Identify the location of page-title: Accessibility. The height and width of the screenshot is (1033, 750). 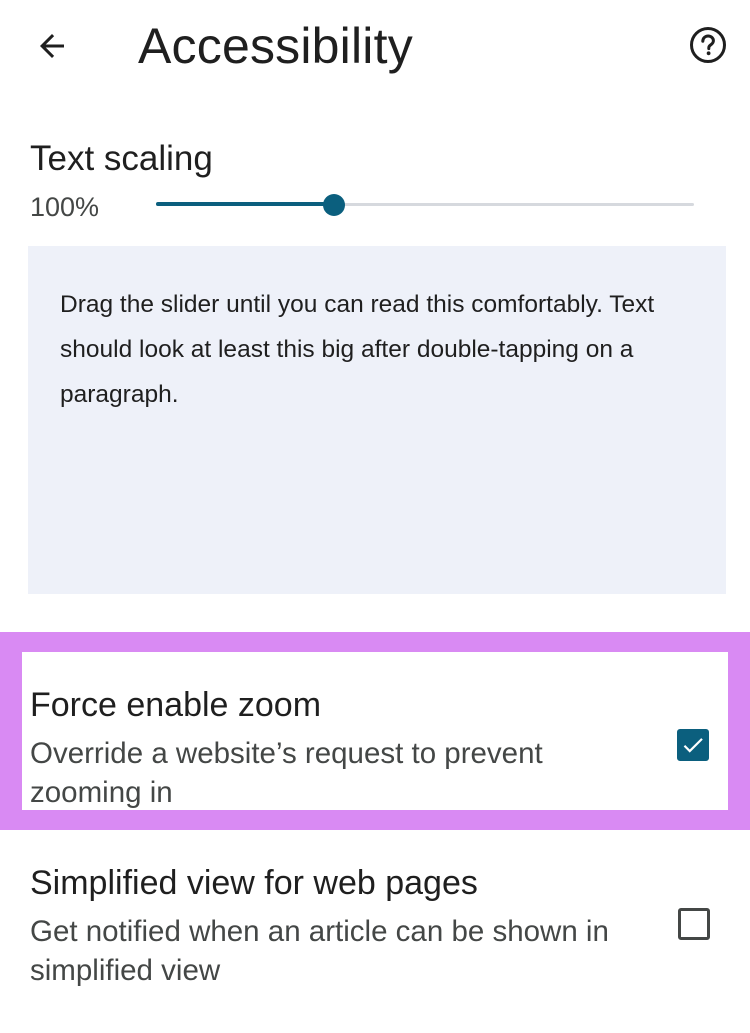
(275, 46).